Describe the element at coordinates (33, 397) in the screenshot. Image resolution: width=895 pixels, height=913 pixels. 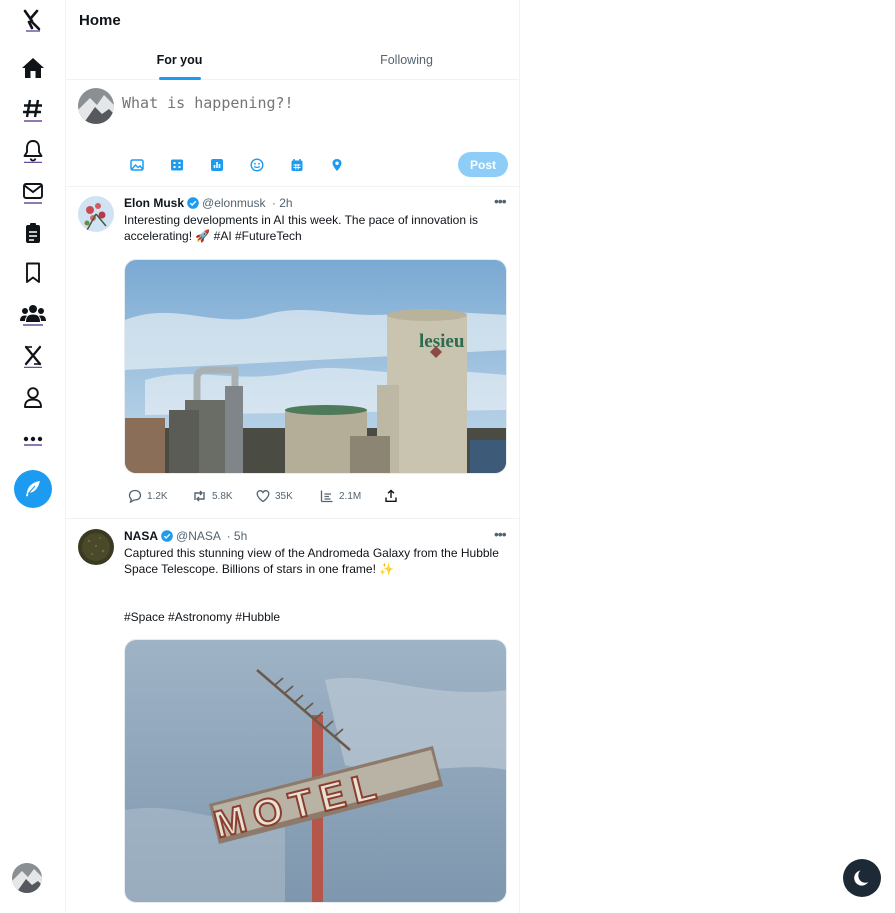
I see `profile-icon` at that location.